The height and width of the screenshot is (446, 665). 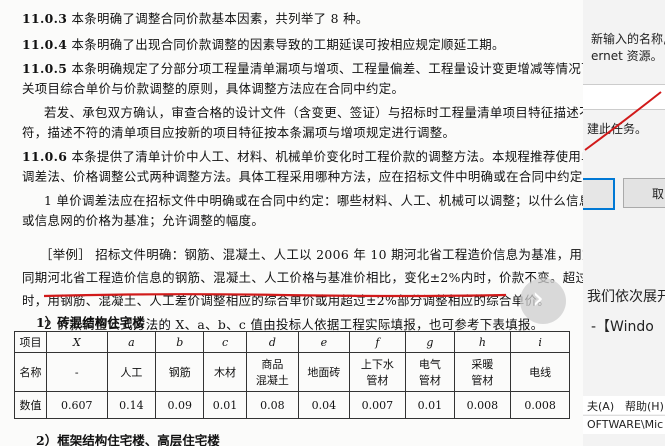 I want to click on registry-path: OFTWARE\Mic, so click(x=625, y=424).